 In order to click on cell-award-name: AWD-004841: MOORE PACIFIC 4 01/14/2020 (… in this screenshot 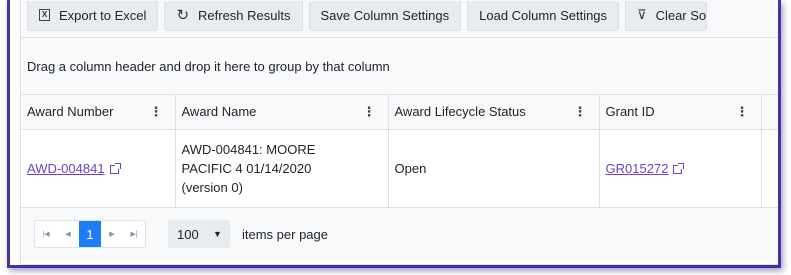, I will do `click(282, 168)`.